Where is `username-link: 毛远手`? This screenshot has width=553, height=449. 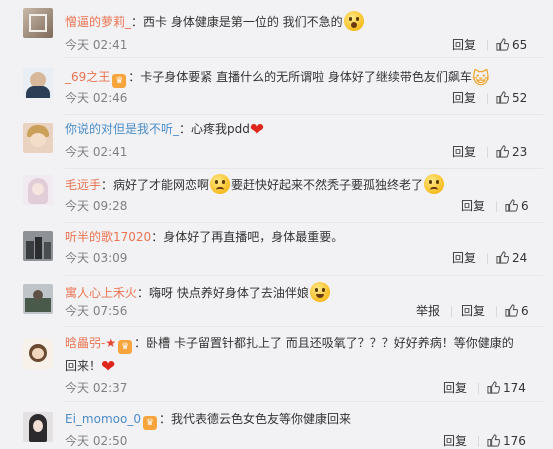
username-link: 毛远手 is located at coordinates (83, 185).